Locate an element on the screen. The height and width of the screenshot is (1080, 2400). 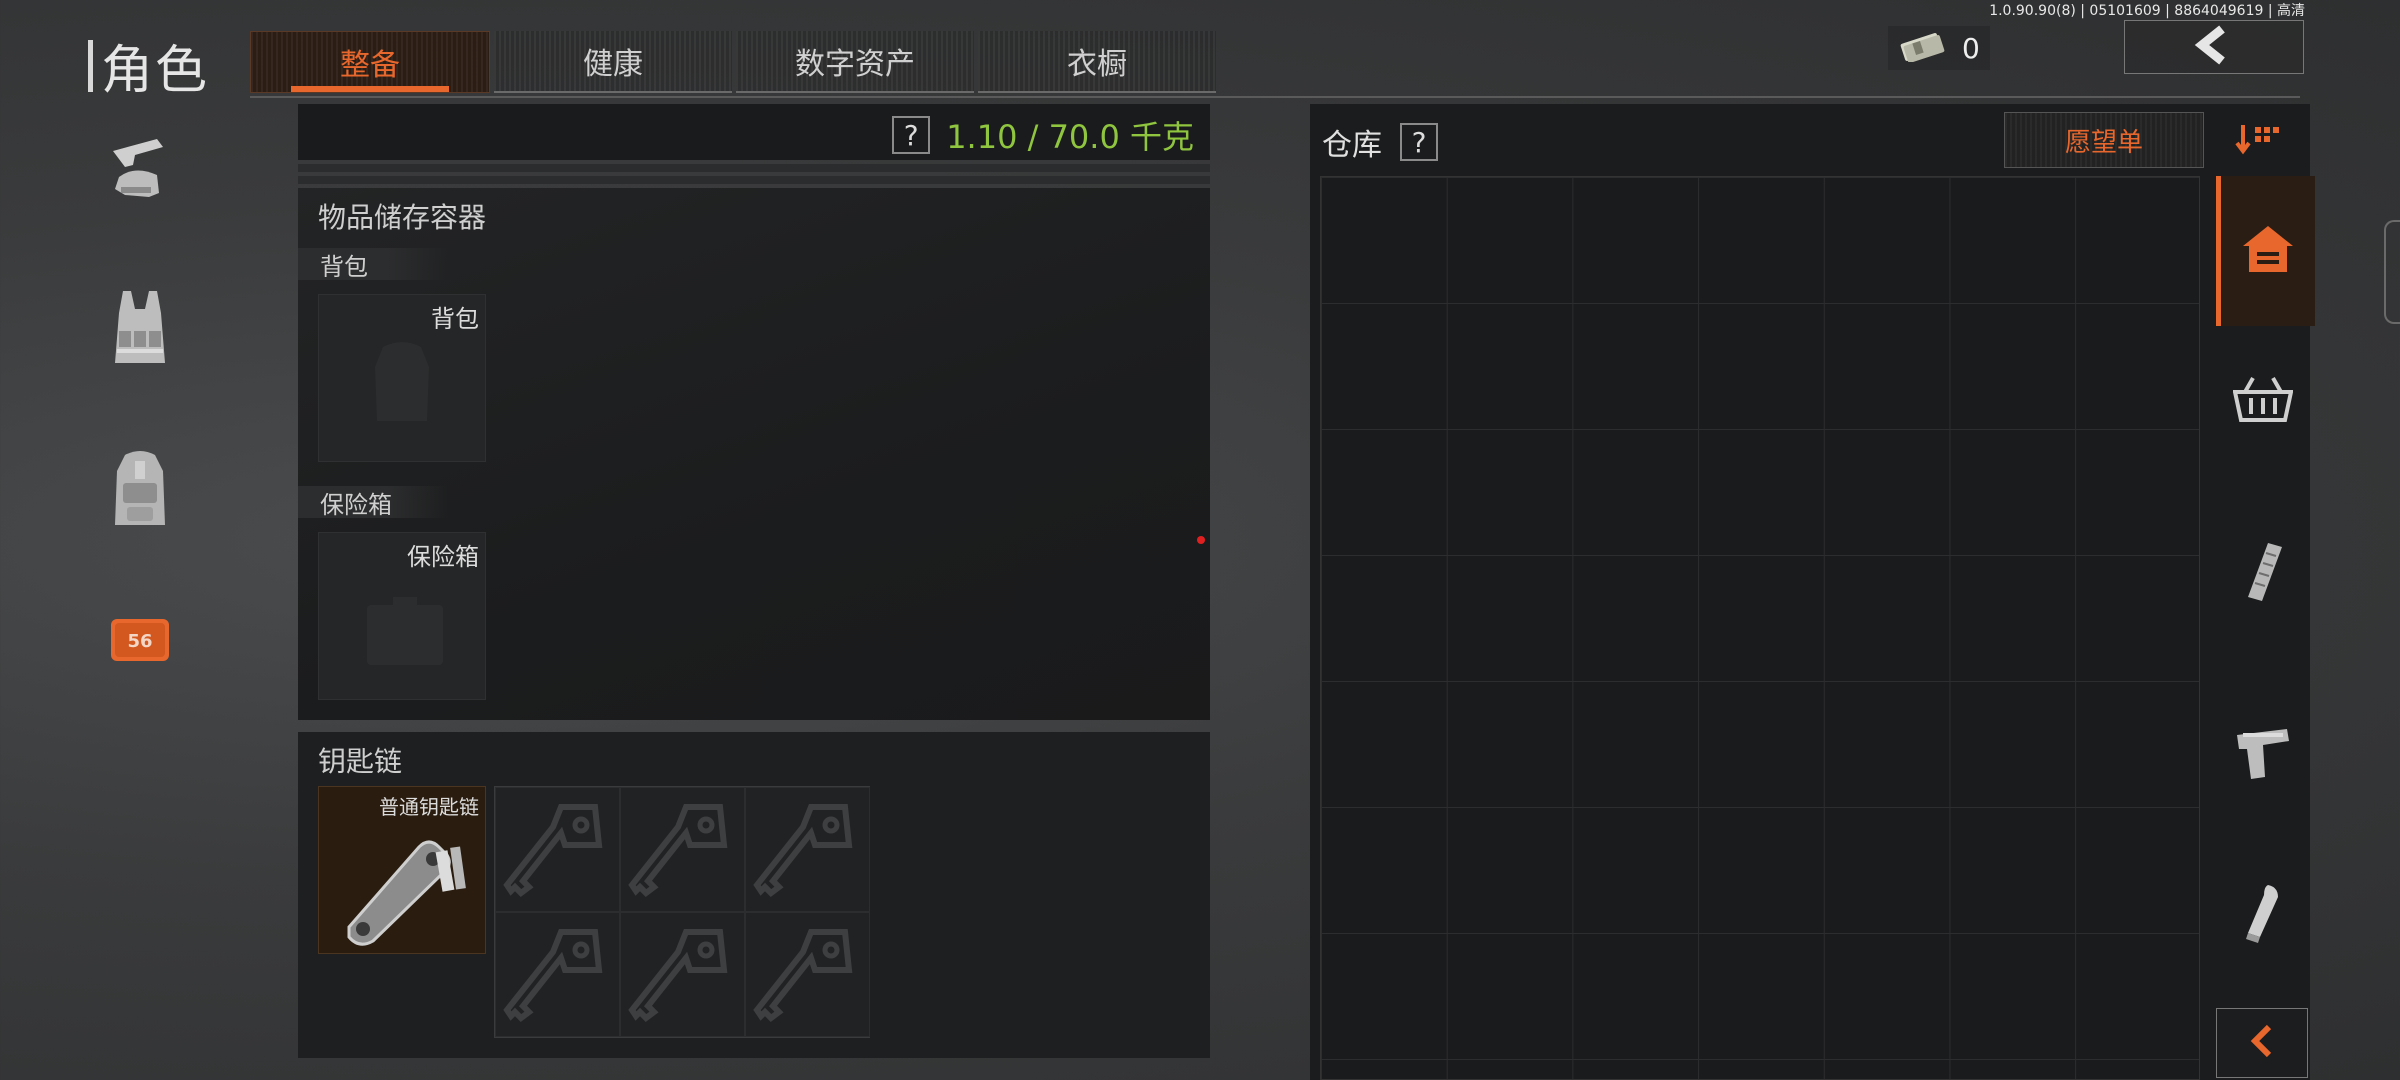
safe-header: 保险箱 is located at coordinates (373, 502).